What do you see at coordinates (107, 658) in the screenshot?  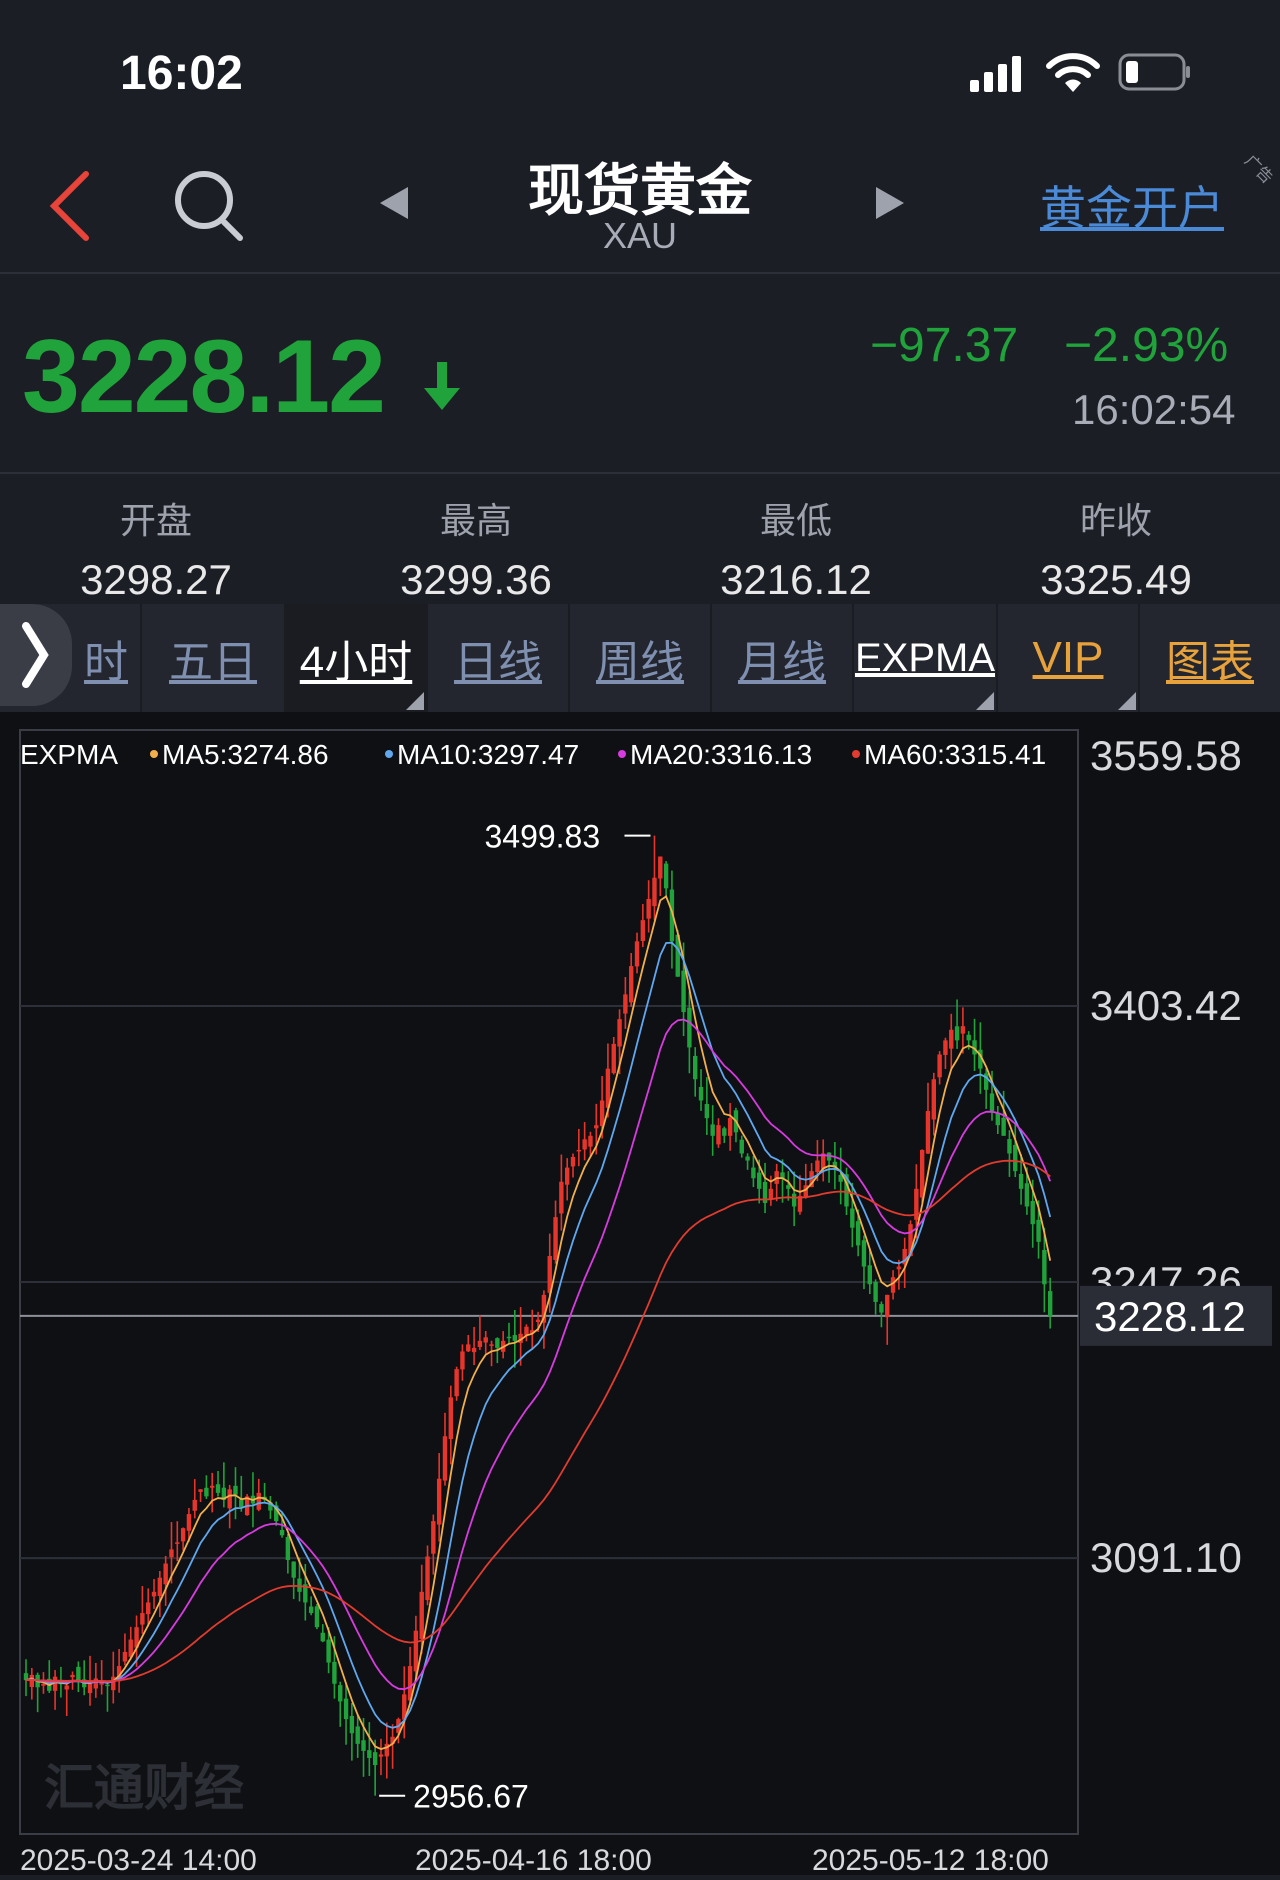 I see `tab-intraday: 时` at bounding box center [107, 658].